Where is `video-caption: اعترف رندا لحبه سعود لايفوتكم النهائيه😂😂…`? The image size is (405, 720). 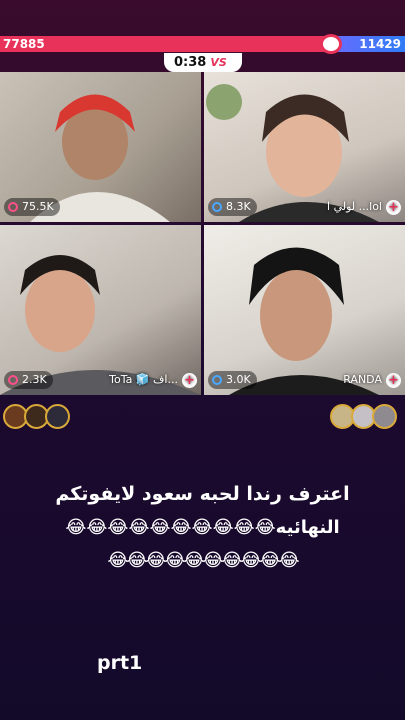 video-caption: اعترف رندا لحبه سعود لايفوتكم النهائيه😂😂… is located at coordinates (202, 527).